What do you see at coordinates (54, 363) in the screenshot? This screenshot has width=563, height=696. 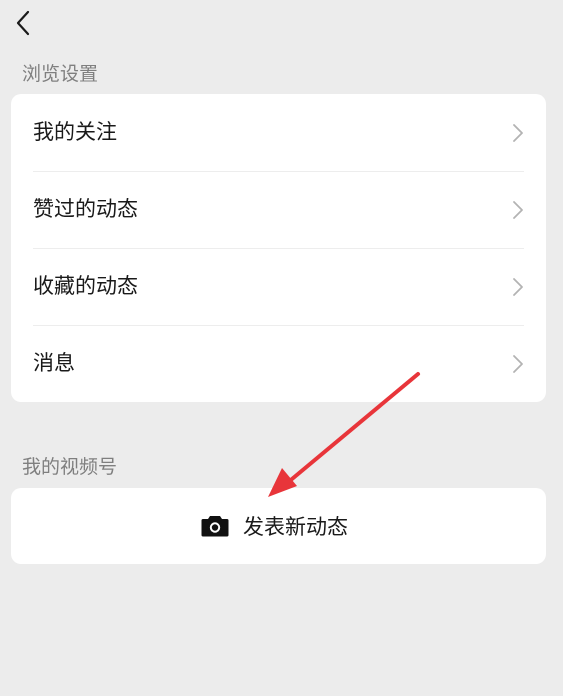 I see `menu-item-label: 消息` at bounding box center [54, 363].